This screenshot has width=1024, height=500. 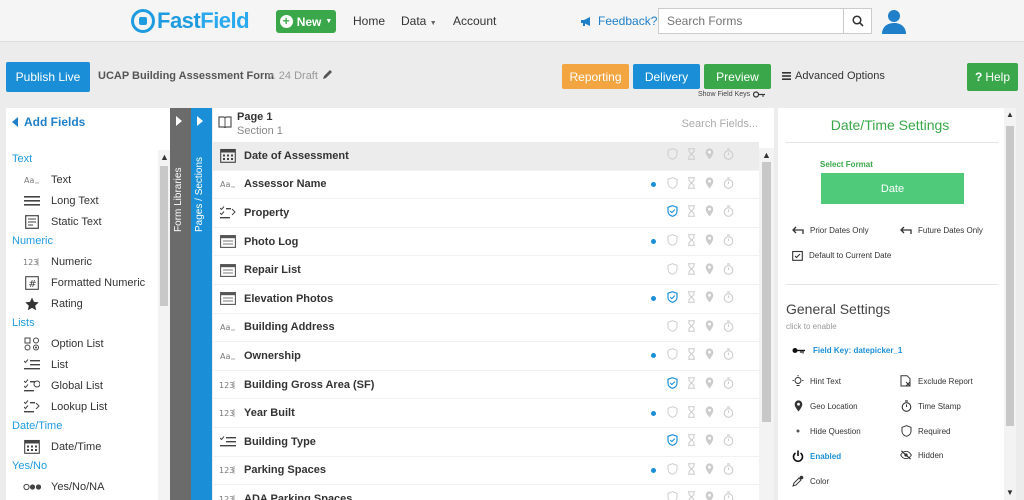 I want to click on user-avatar-icon, so click(x=894, y=21).